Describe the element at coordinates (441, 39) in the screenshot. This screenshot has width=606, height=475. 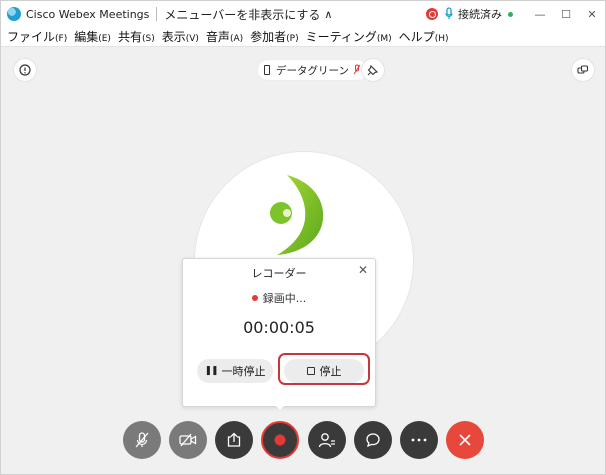
I see `menu-help-key: (H)` at that location.